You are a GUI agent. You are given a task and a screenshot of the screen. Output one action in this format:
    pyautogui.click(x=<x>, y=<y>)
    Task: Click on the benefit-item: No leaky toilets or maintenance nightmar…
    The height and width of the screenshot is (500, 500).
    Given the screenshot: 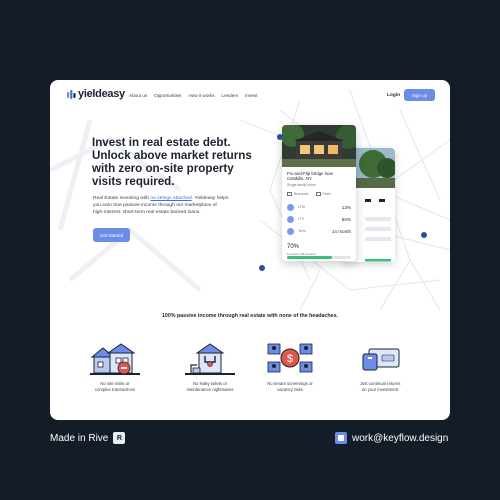 What is the action you would take?
    pyautogui.click(x=210, y=368)
    